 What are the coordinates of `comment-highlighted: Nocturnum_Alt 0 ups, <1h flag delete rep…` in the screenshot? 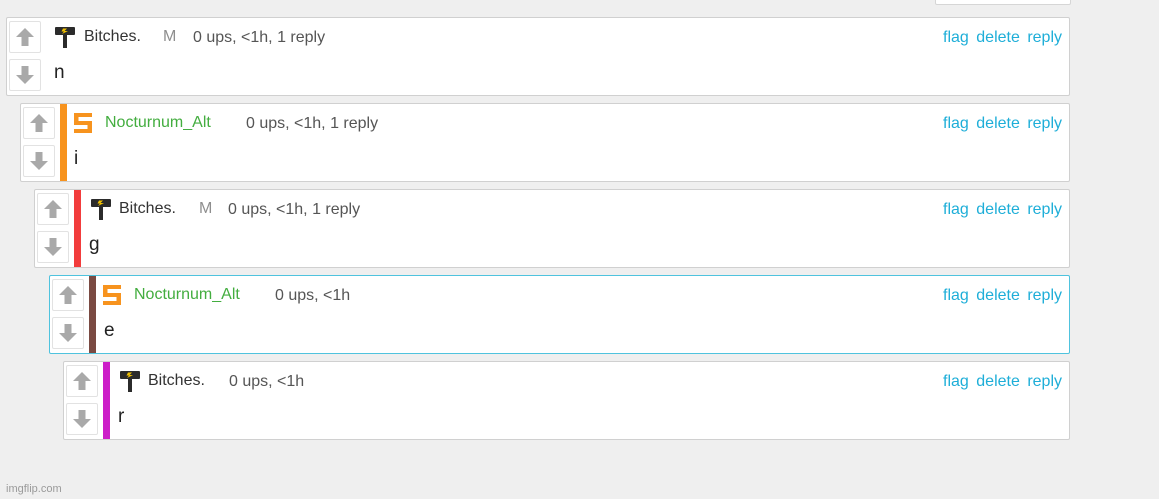 It's located at (559, 314).